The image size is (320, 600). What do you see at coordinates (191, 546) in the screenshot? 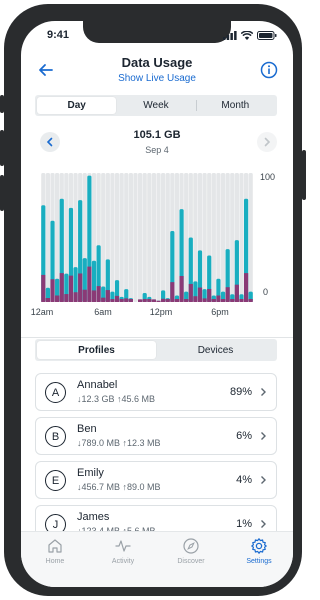
I see `compass-icon` at bounding box center [191, 546].